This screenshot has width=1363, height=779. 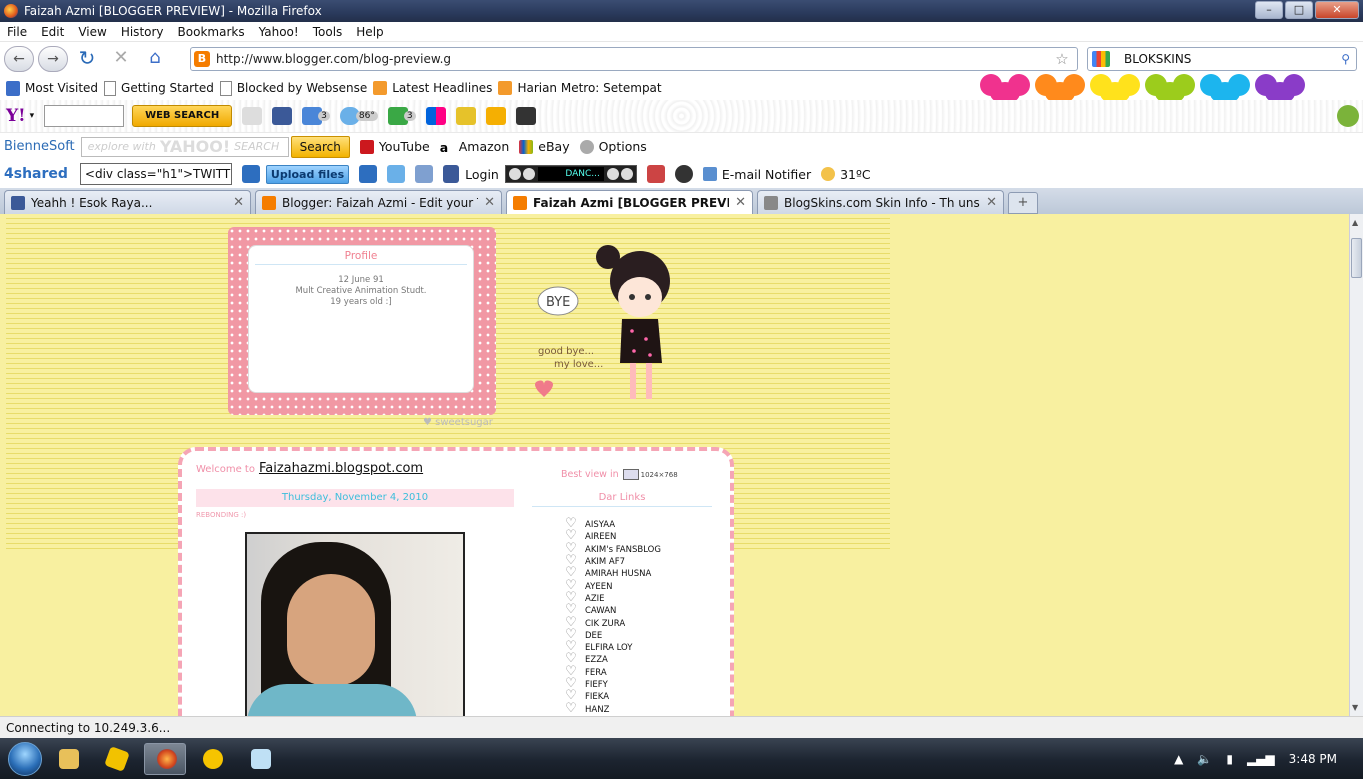 What do you see at coordinates (528, 174) in the screenshot?
I see `play-icon` at bounding box center [528, 174].